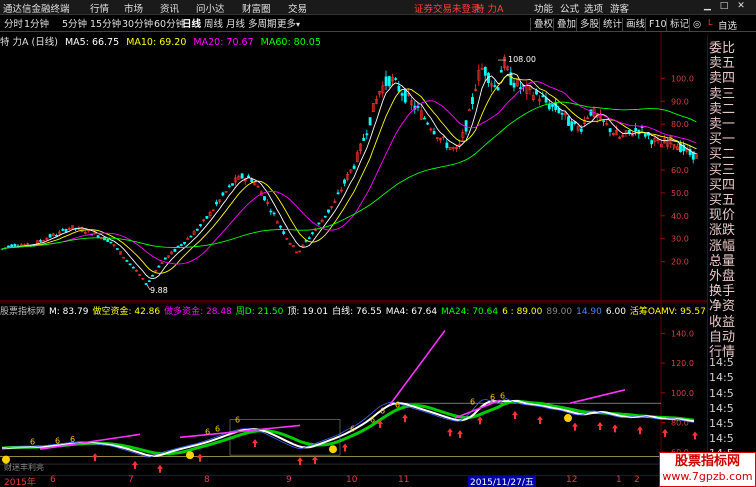 The image size is (756, 487). Describe the element at coordinates (262, 24) in the screenshot. I see `period-multi: 多周期` at that location.